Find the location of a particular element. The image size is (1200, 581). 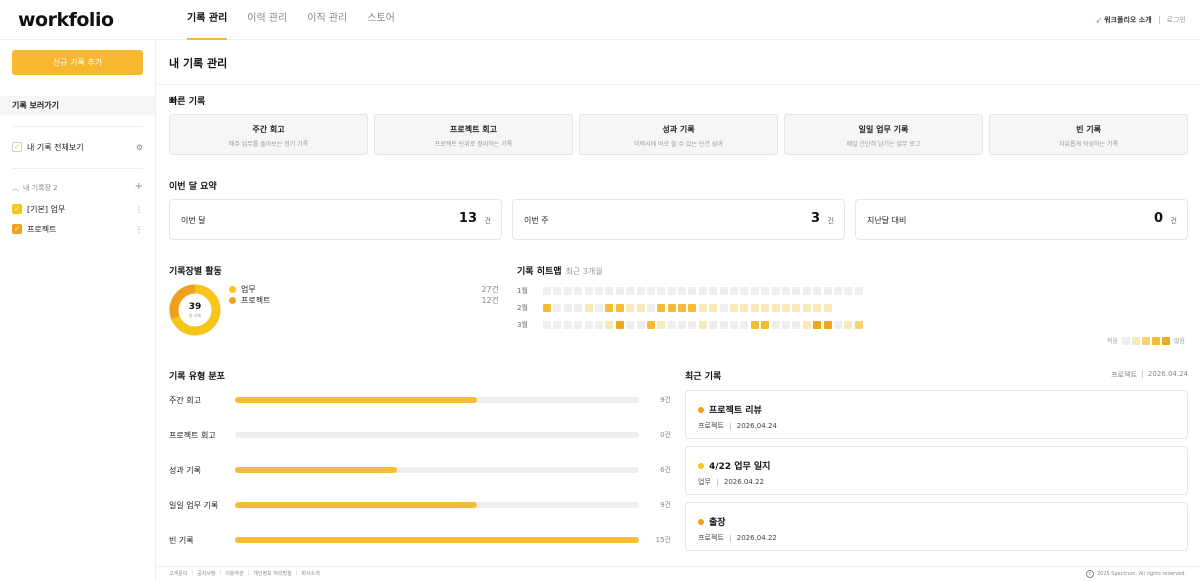

sidebar-item-all-records: ✓ 내 기록 전체보기 ⚙ is located at coordinates (77, 147).